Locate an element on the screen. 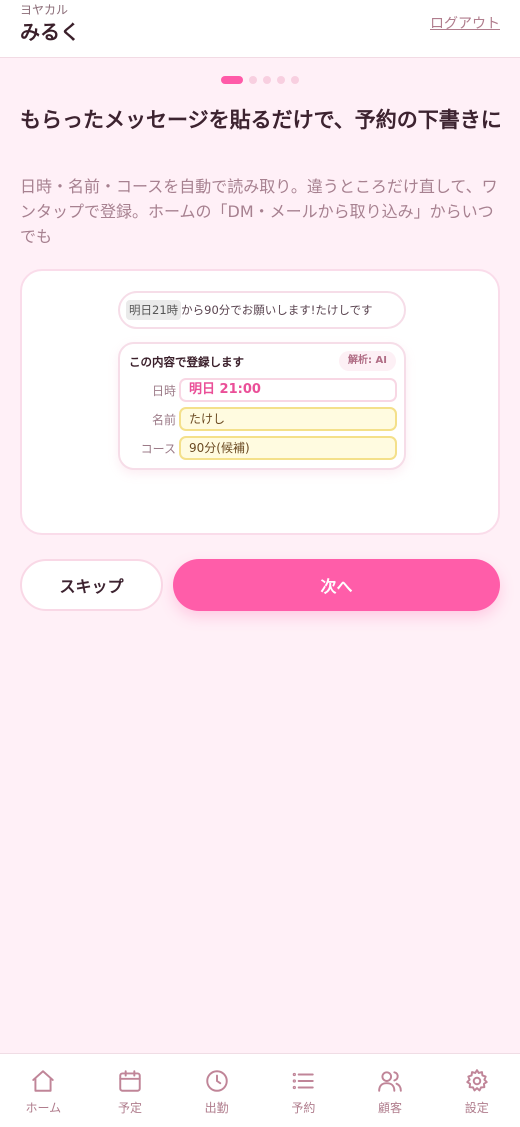 This screenshot has width=520, height=1127. onboarding-headline: もらったメッセージを貼るだけで、予約の下書きに is located at coordinates (261, 120).